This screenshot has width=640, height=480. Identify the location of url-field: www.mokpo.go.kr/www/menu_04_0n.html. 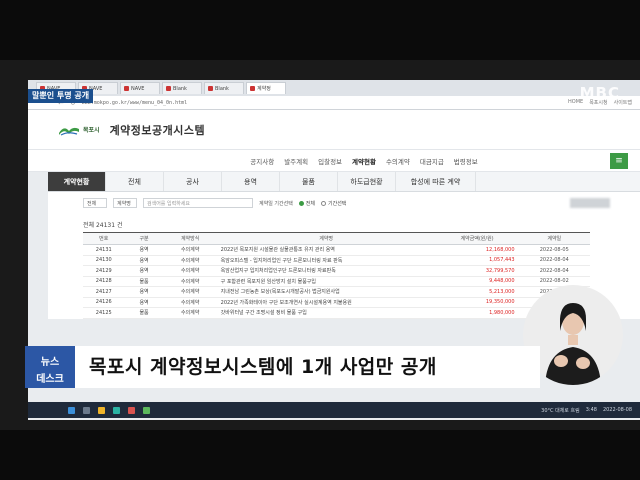
(134, 103).